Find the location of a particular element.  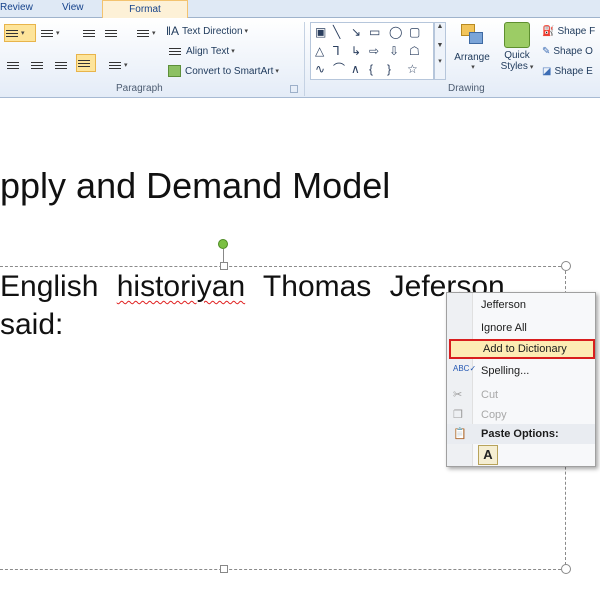

gallery-scroll: ▲ ▼ ▾ is located at coordinates (440, 51).